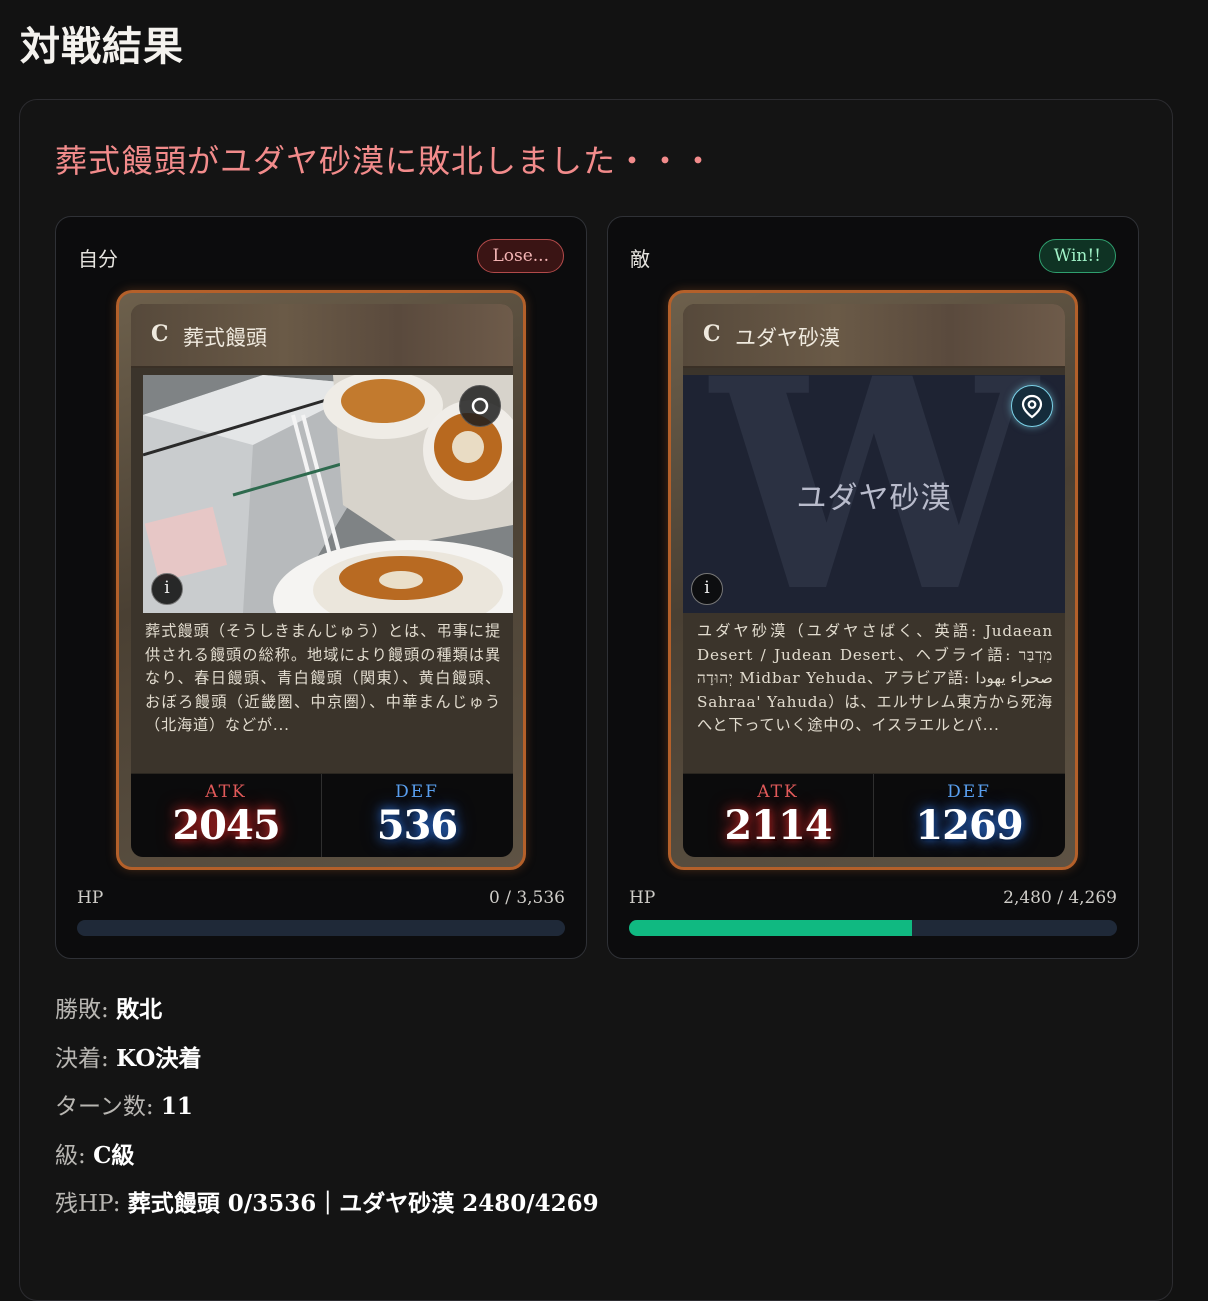 The height and width of the screenshot is (1301, 1208). I want to click on win-badge: Win!!, so click(1077, 256).